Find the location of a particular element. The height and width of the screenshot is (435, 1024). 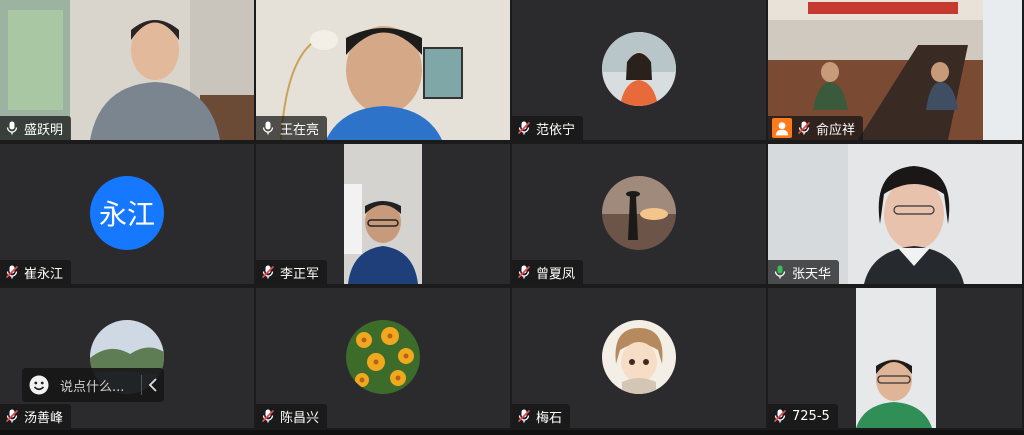

host-icon is located at coordinates (782, 128).